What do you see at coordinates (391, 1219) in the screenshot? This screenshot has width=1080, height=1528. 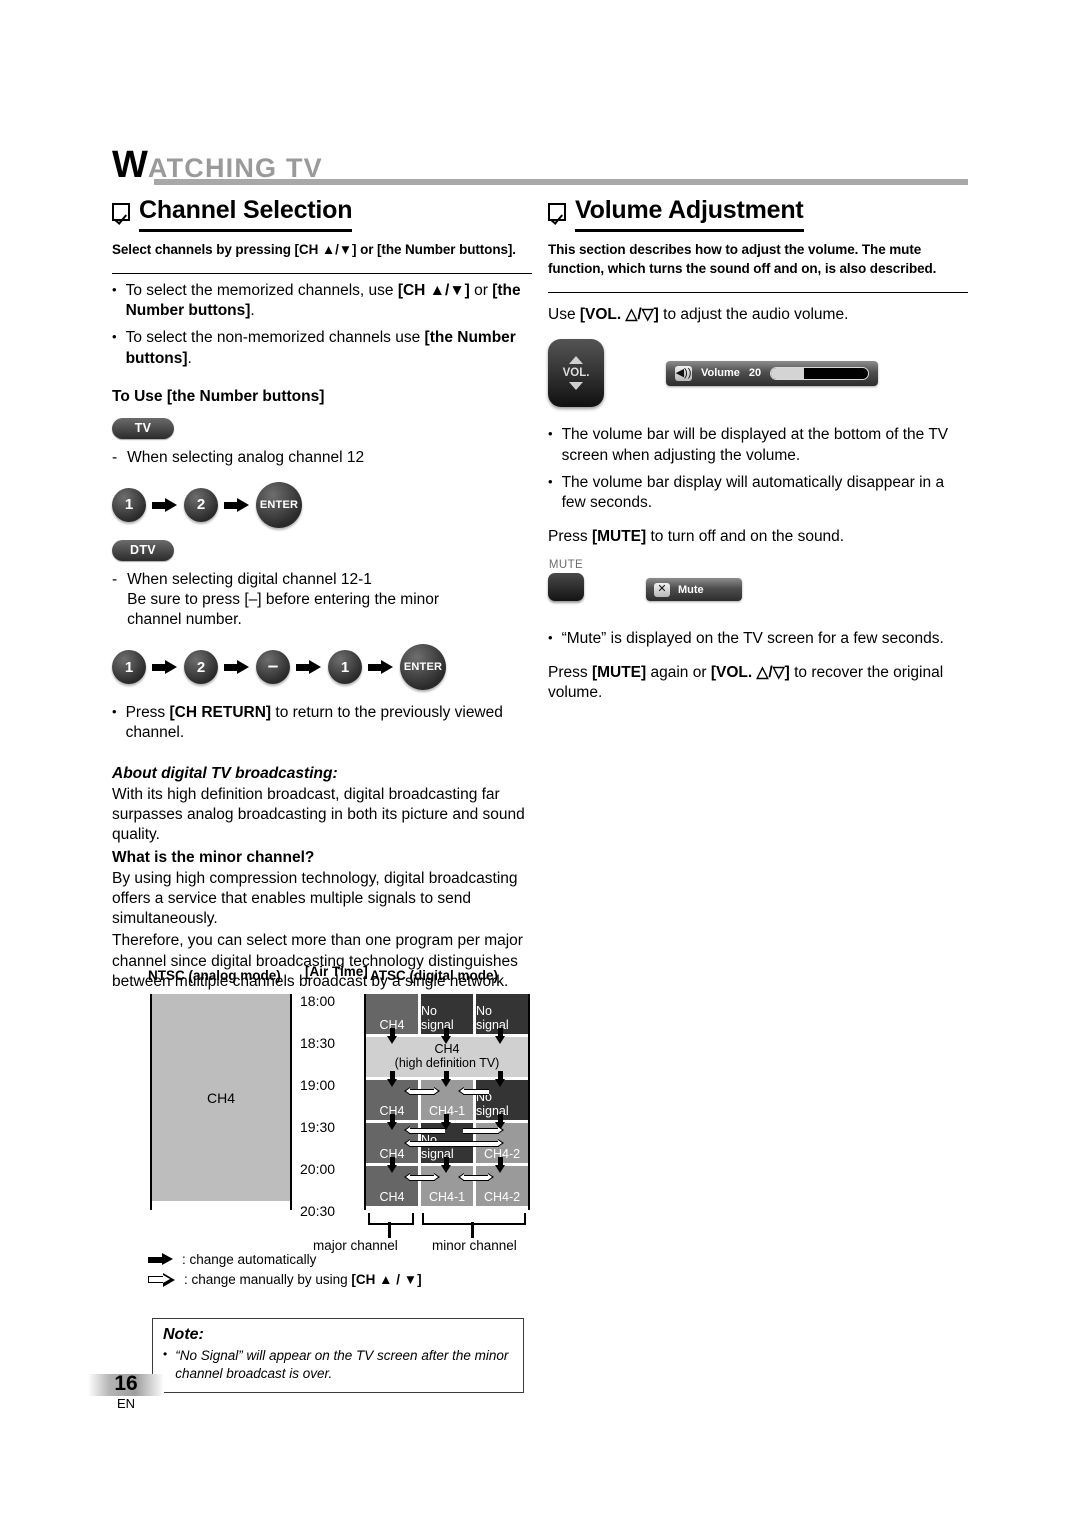 I see `brace-major` at bounding box center [391, 1219].